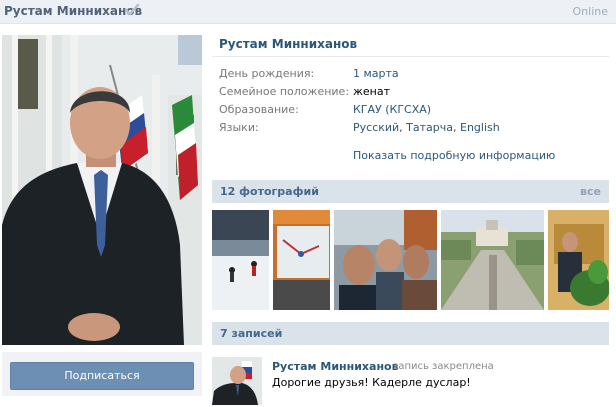  Describe the element at coordinates (335, 366) in the screenshot. I see `post-author-name: Рустам Минниханов` at that location.